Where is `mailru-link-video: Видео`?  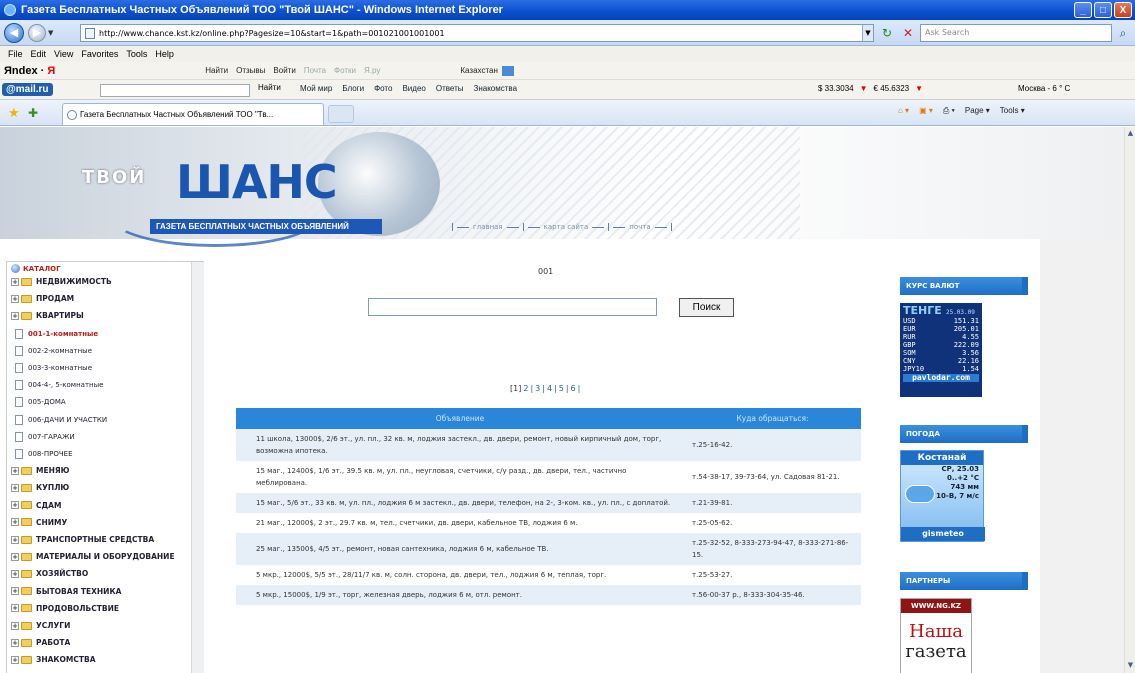 mailru-link-video: Видео is located at coordinates (413, 88).